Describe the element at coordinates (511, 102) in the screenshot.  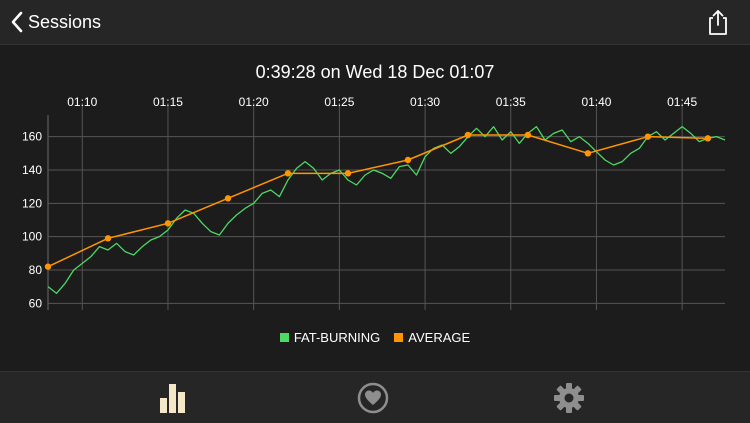
I see `x-tick-label: 01:35` at that location.